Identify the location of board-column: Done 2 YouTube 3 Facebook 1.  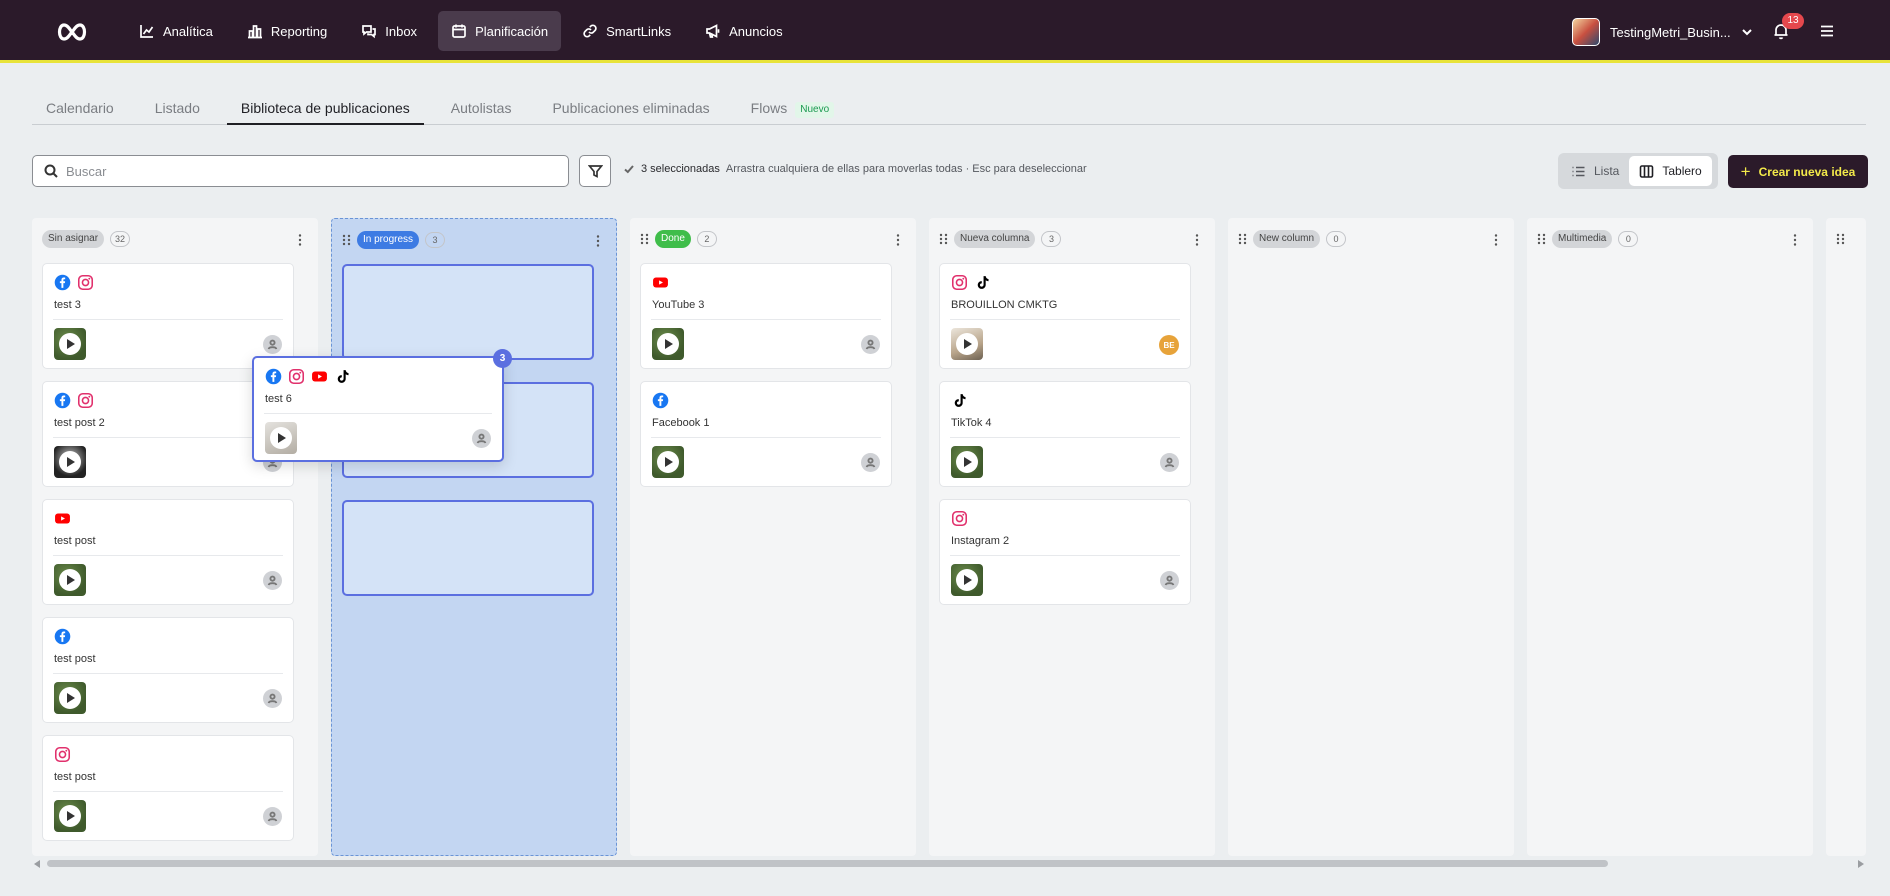
(773, 537).